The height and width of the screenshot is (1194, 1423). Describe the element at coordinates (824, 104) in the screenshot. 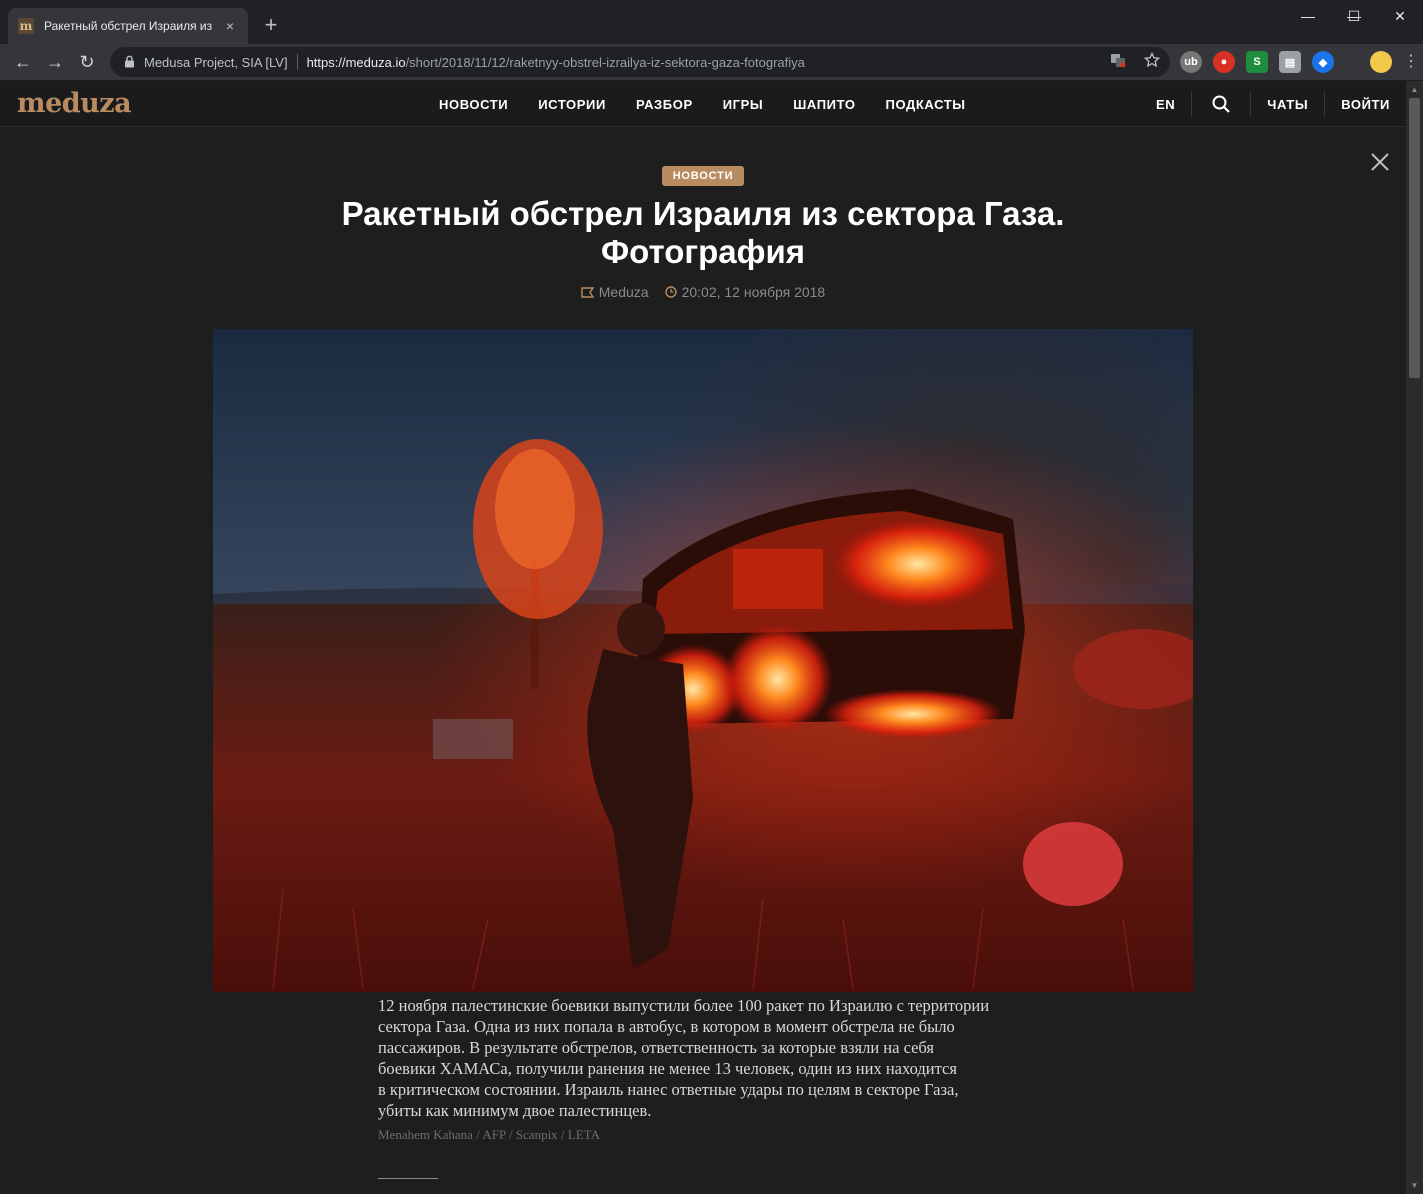

I see `nav-shapito: ШАПИТО` at that location.